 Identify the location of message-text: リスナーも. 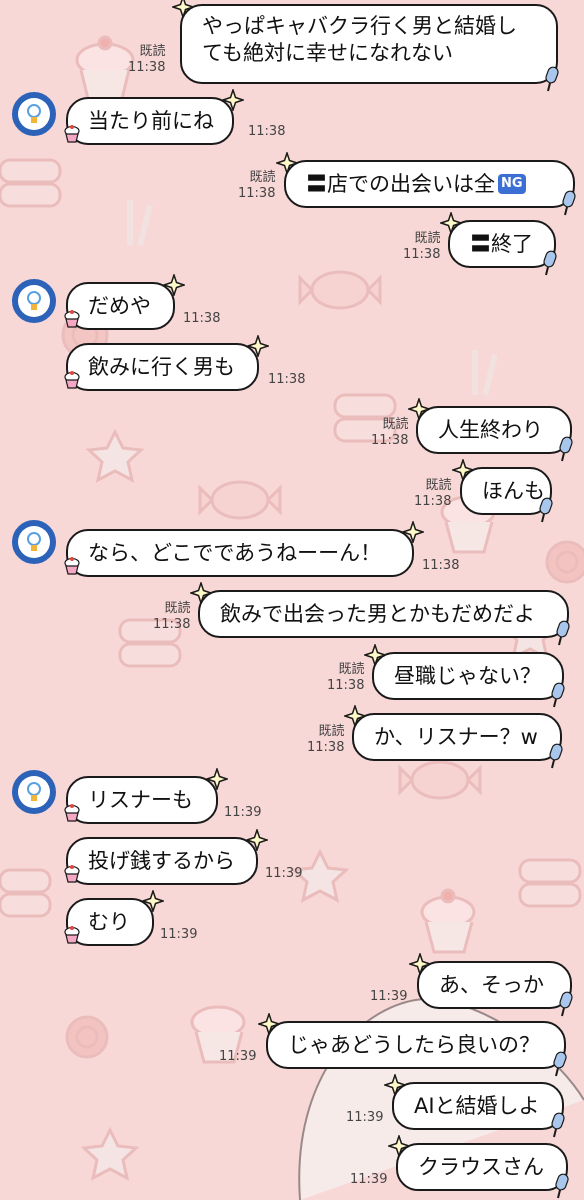
(140, 799).